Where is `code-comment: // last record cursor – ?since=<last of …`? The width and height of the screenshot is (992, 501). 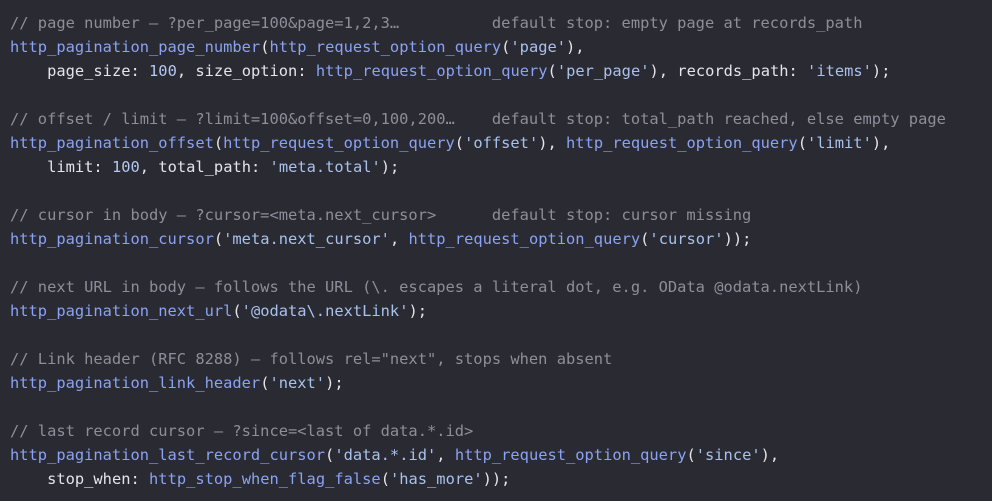
code-comment: // last record cursor – ?since=<last of … is located at coordinates (242, 431).